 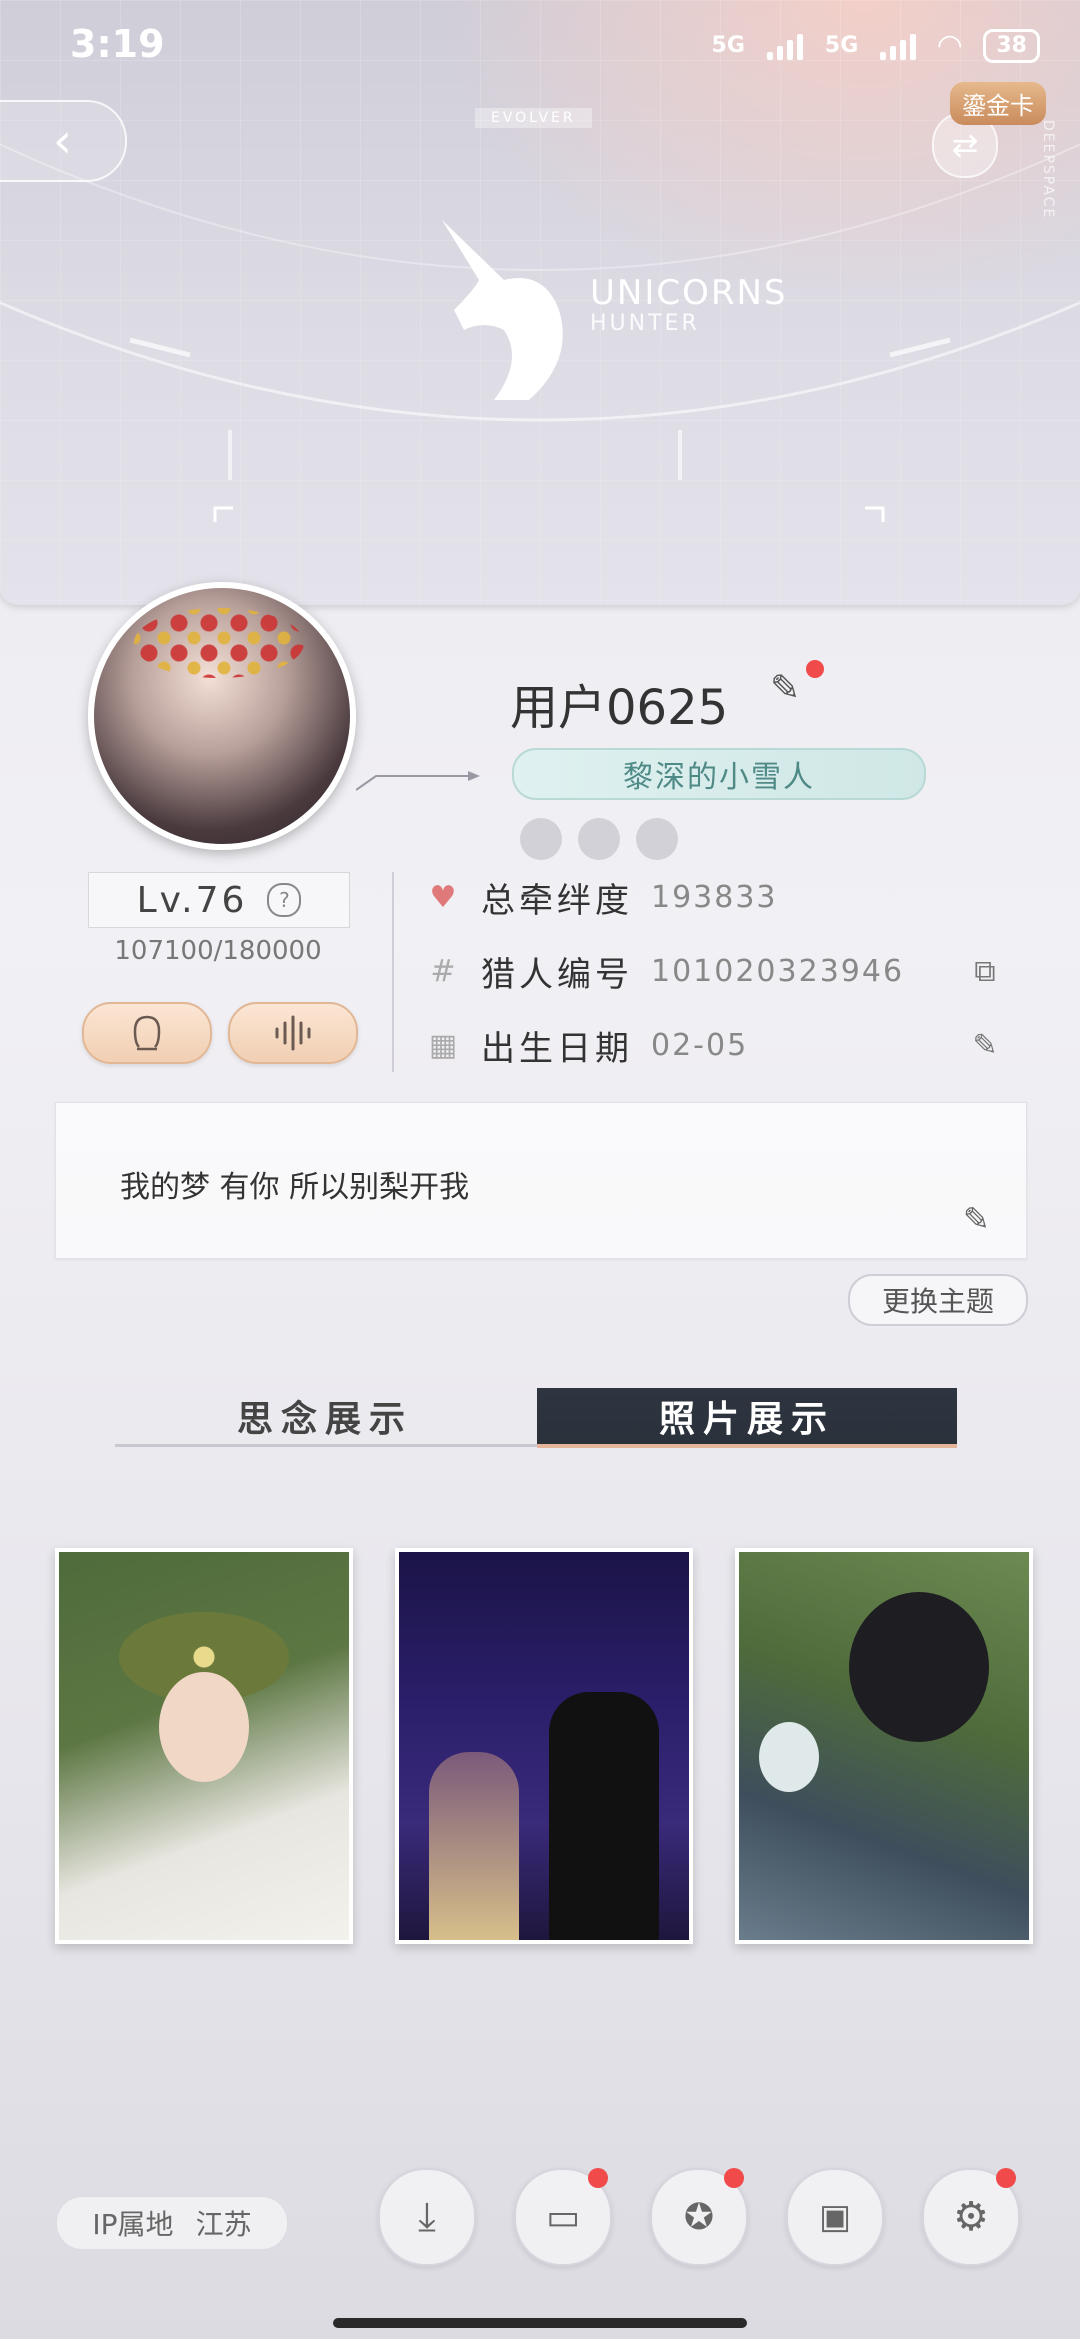 What do you see at coordinates (619, 708) in the screenshot?
I see `username: 用户0625` at bounding box center [619, 708].